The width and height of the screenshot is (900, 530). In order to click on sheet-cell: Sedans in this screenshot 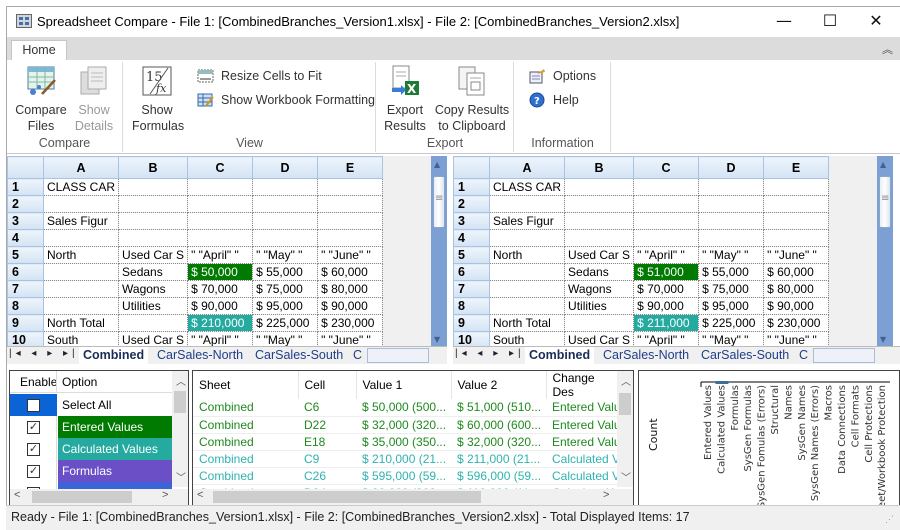, I will do `click(153, 272)`.